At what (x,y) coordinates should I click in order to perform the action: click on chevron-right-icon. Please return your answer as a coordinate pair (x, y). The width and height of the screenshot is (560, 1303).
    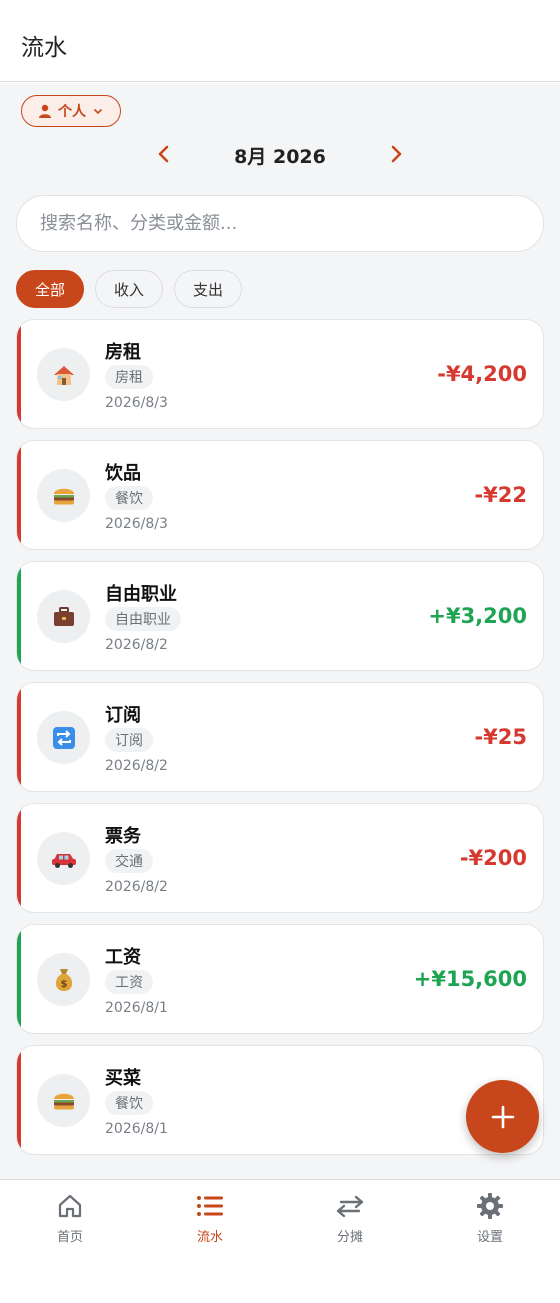
    Looking at the image, I should click on (396, 154).